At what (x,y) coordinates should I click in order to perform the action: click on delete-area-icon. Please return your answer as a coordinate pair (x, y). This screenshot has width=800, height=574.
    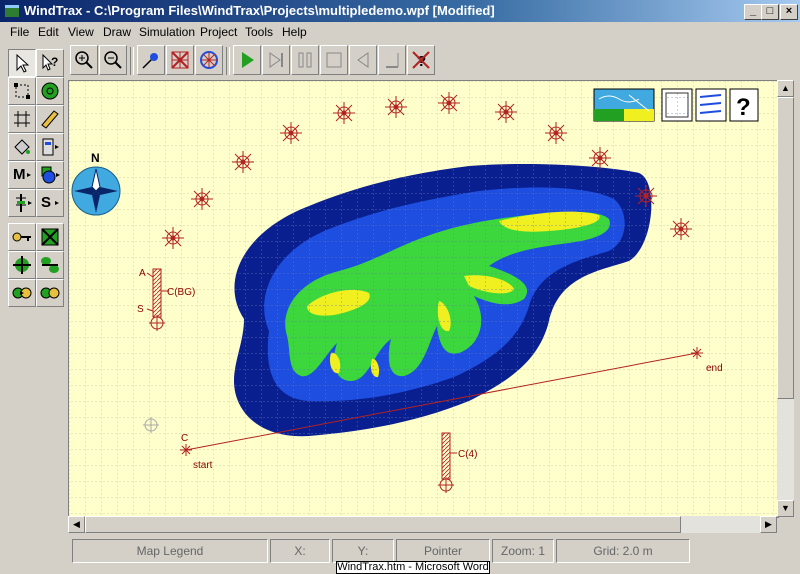
    Looking at the image, I should click on (50, 237).